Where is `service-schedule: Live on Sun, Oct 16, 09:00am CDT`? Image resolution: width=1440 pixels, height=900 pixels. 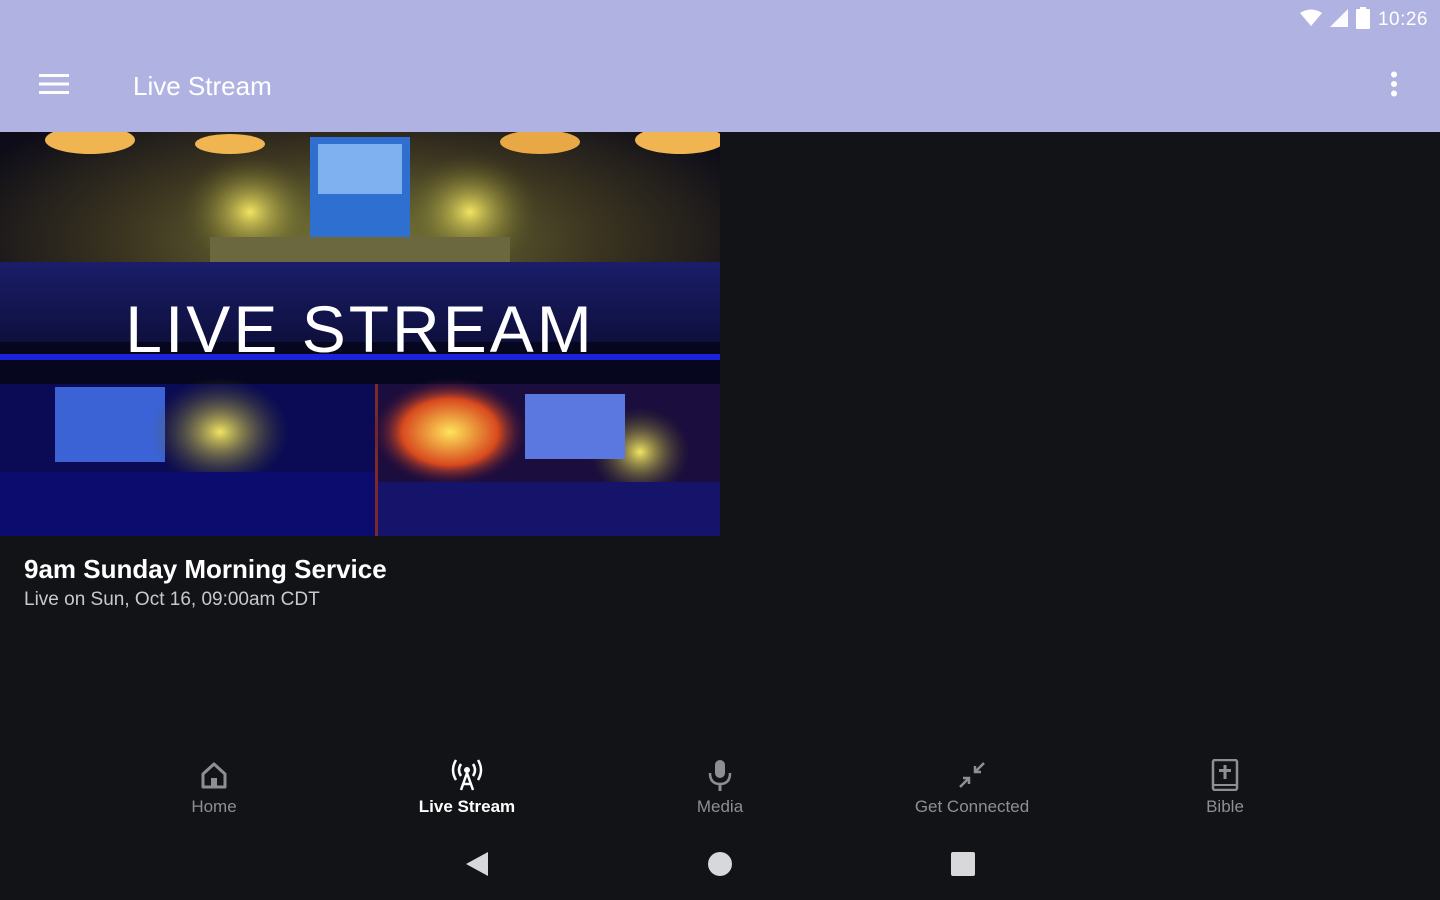
service-schedule: Live on Sun, Oct 16, 09:00am CDT is located at coordinates (172, 599).